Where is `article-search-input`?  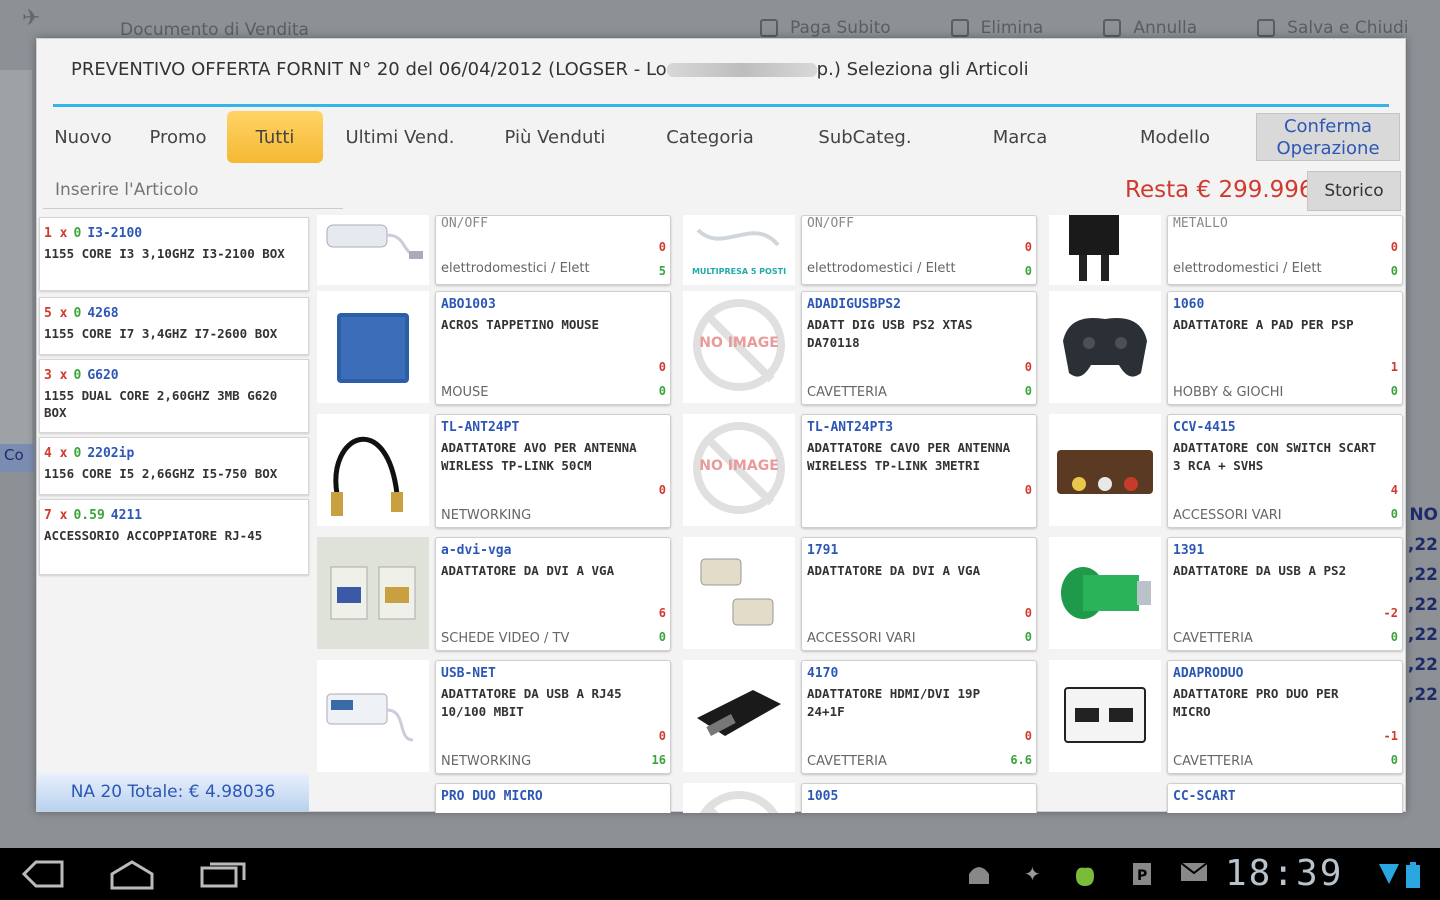 article-search-input is located at coordinates (193, 190).